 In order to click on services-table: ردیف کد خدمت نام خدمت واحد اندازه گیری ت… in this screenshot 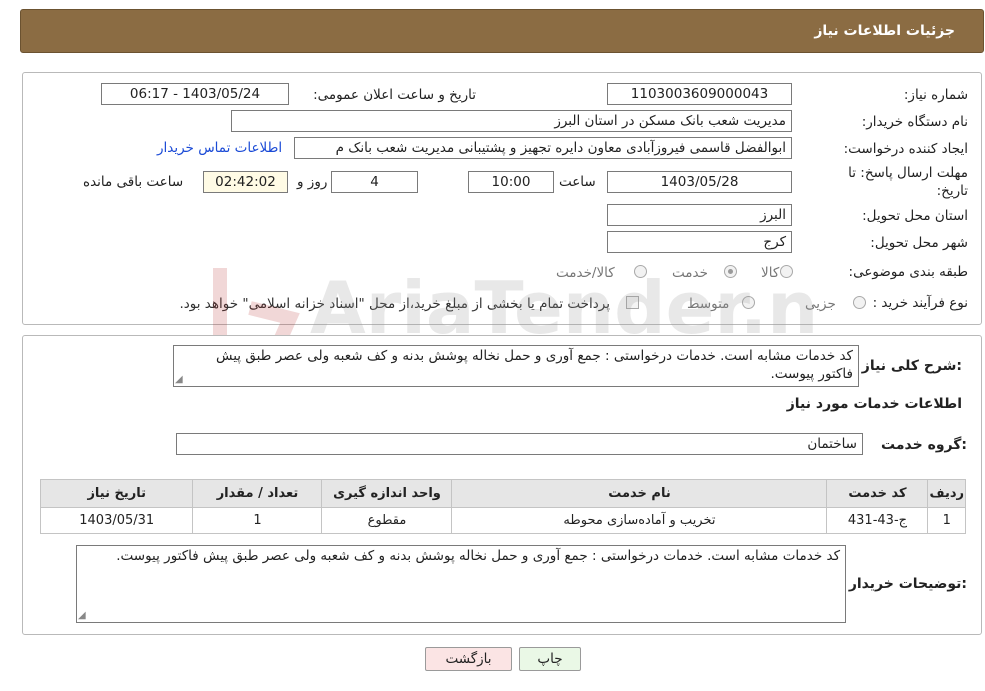, I will do `click(502, 506)`.